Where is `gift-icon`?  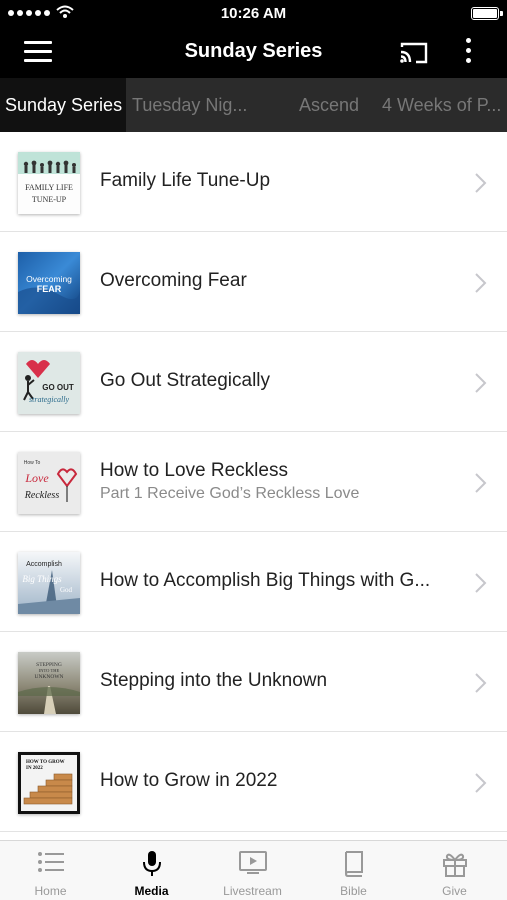
gift-icon is located at coordinates (454, 865).